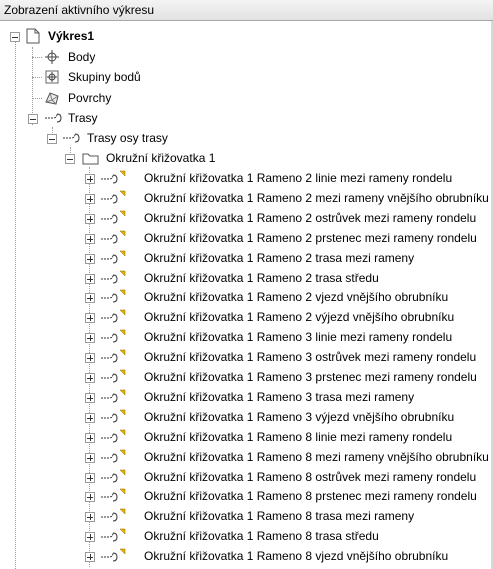 This screenshot has width=493, height=569. What do you see at coordinates (79, 10) in the screenshot?
I see `panel-title: Zobrazení aktivního výkresu` at bounding box center [79, 10].